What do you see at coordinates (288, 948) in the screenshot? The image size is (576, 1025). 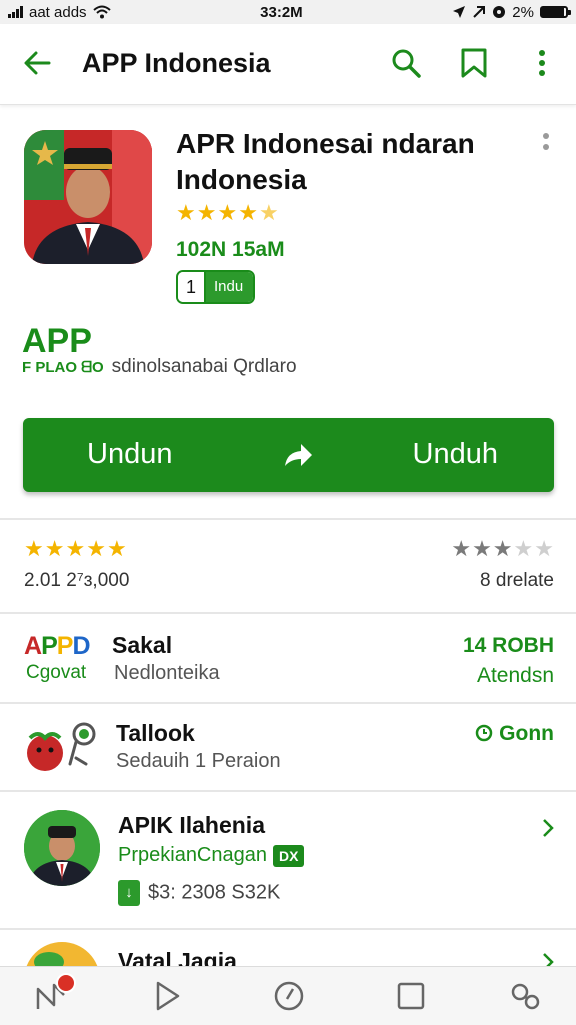 I see `list-item: Vatal Jagia` at bounding box center [288, 948].